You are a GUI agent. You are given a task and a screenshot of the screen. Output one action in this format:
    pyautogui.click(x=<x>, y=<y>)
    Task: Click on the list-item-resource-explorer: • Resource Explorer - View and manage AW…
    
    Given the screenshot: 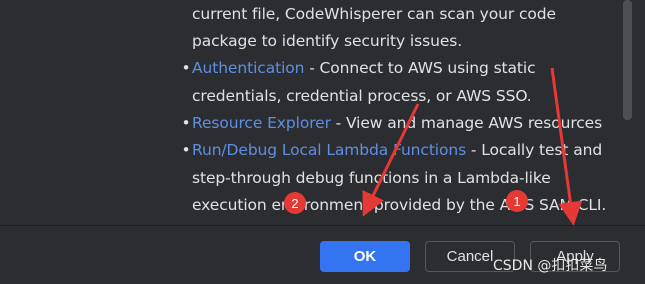 What is the action you would take?
    pyautogui.click(x=405, y=124)
    